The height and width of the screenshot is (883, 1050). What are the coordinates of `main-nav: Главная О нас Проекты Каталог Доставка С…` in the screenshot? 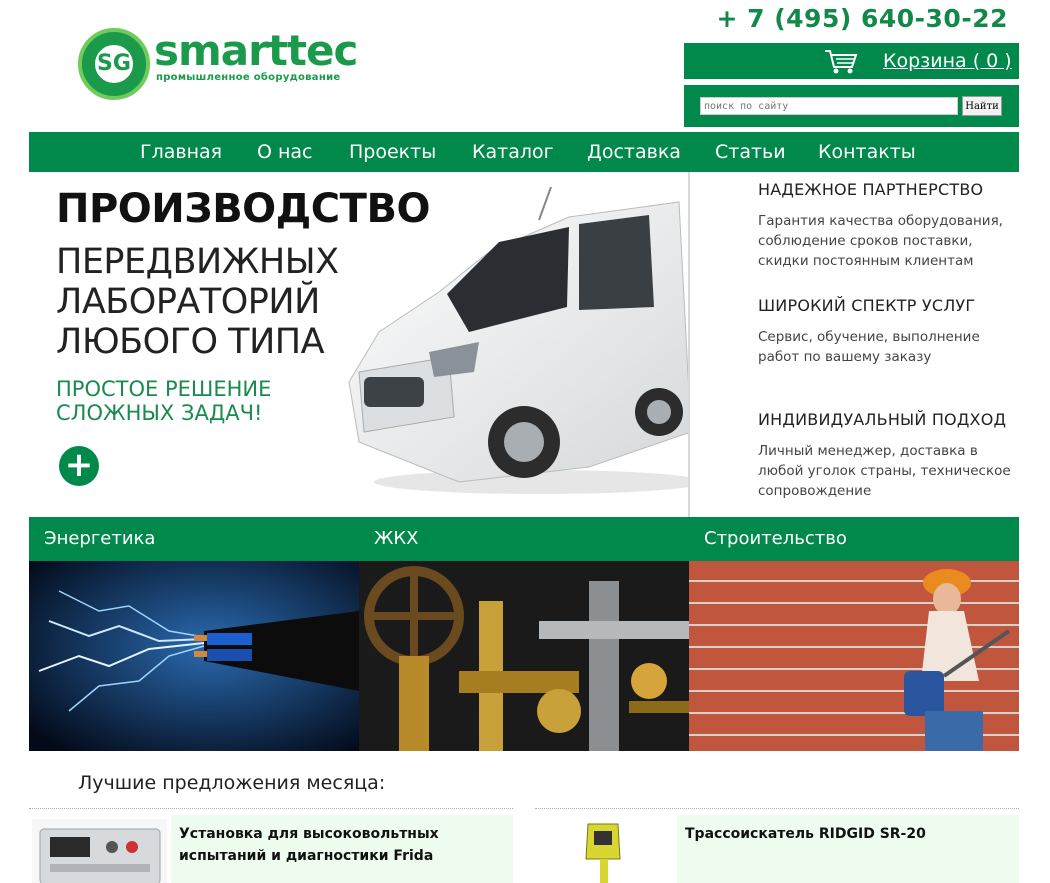 It's located at (524, 152).